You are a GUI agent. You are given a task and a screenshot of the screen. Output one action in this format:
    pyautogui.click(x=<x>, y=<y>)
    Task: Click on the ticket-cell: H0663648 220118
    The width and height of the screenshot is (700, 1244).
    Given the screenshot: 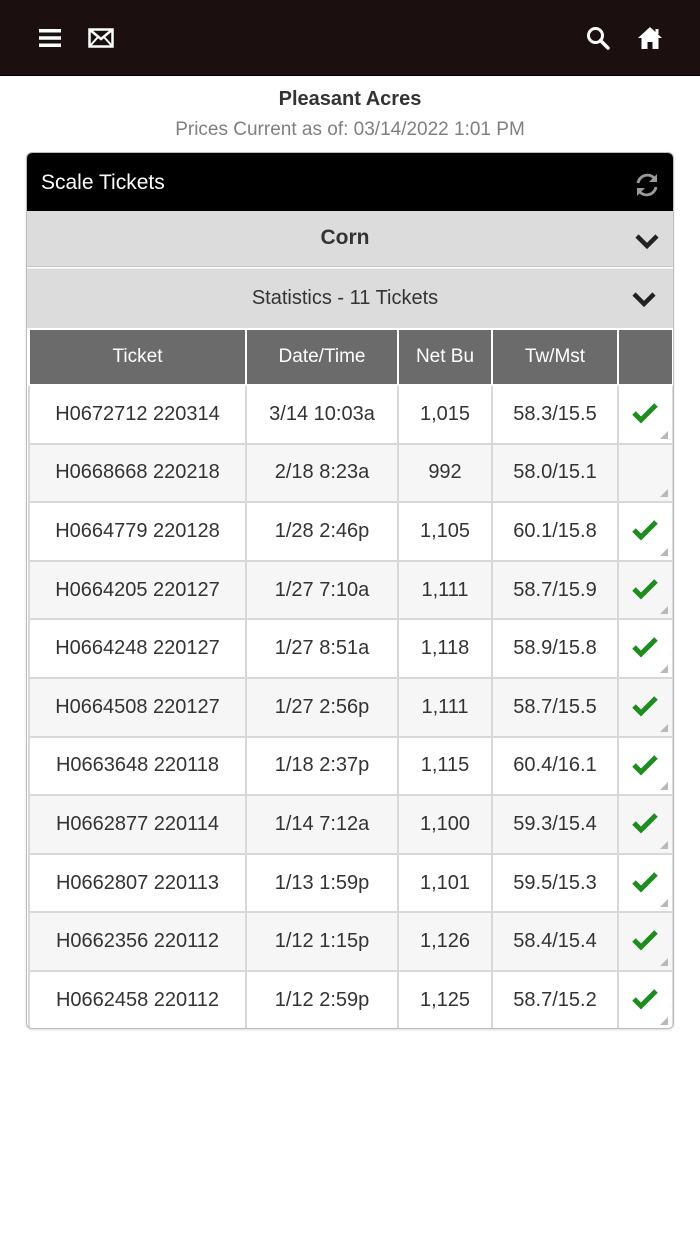 What is the action you would take?
    pyautogui.click(x=137, y=766)
    